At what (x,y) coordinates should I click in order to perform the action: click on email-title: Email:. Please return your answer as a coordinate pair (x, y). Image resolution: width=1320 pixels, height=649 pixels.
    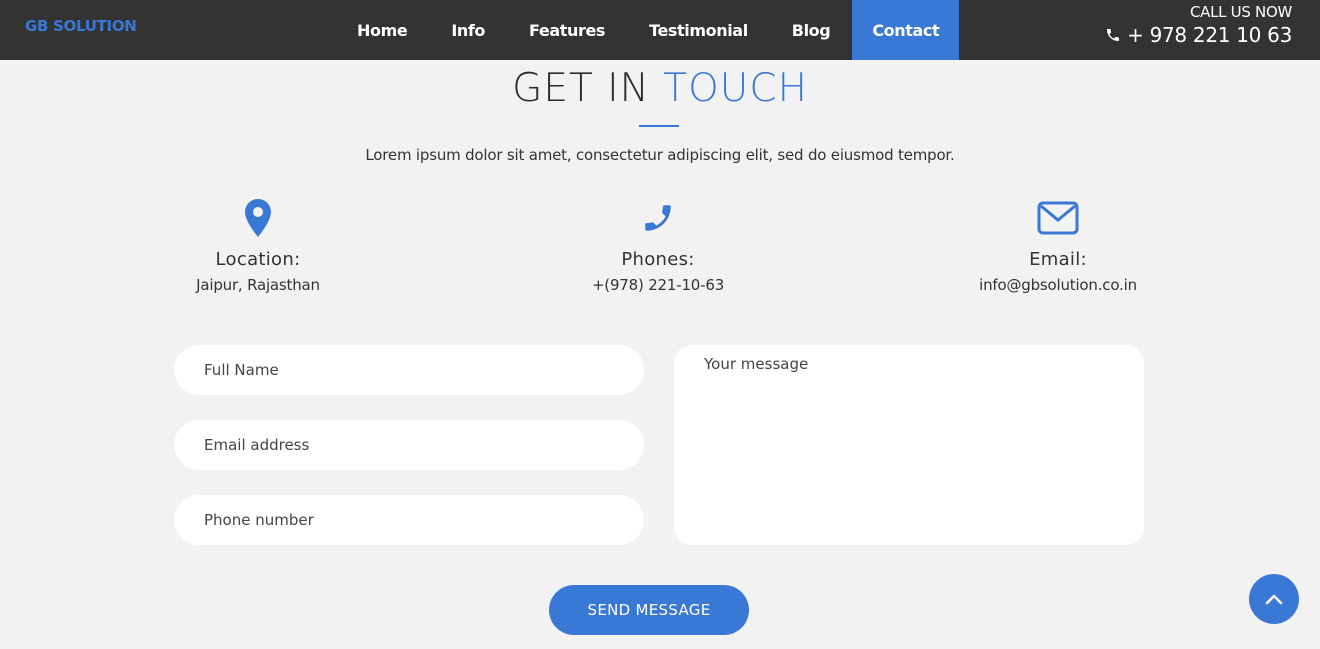
    Looking at the image, I should click on (1058, 259).